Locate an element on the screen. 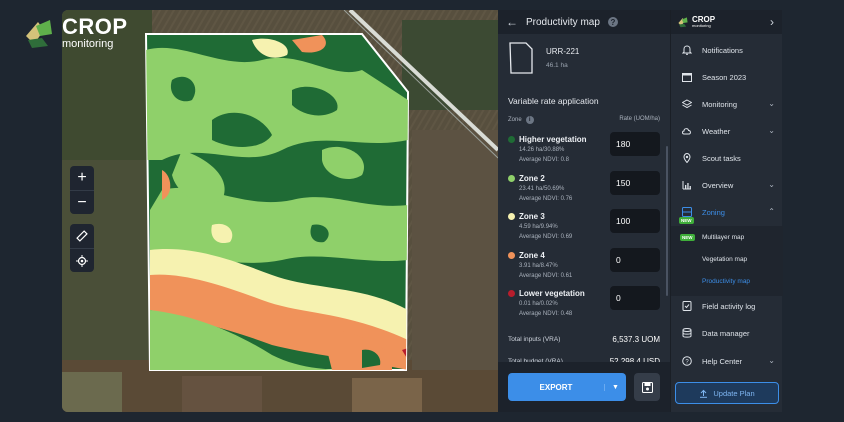 Image resolution: width=844 pixels, height=422 pixels. back-arrow-icon: ← is located at coordinates (512, 22).